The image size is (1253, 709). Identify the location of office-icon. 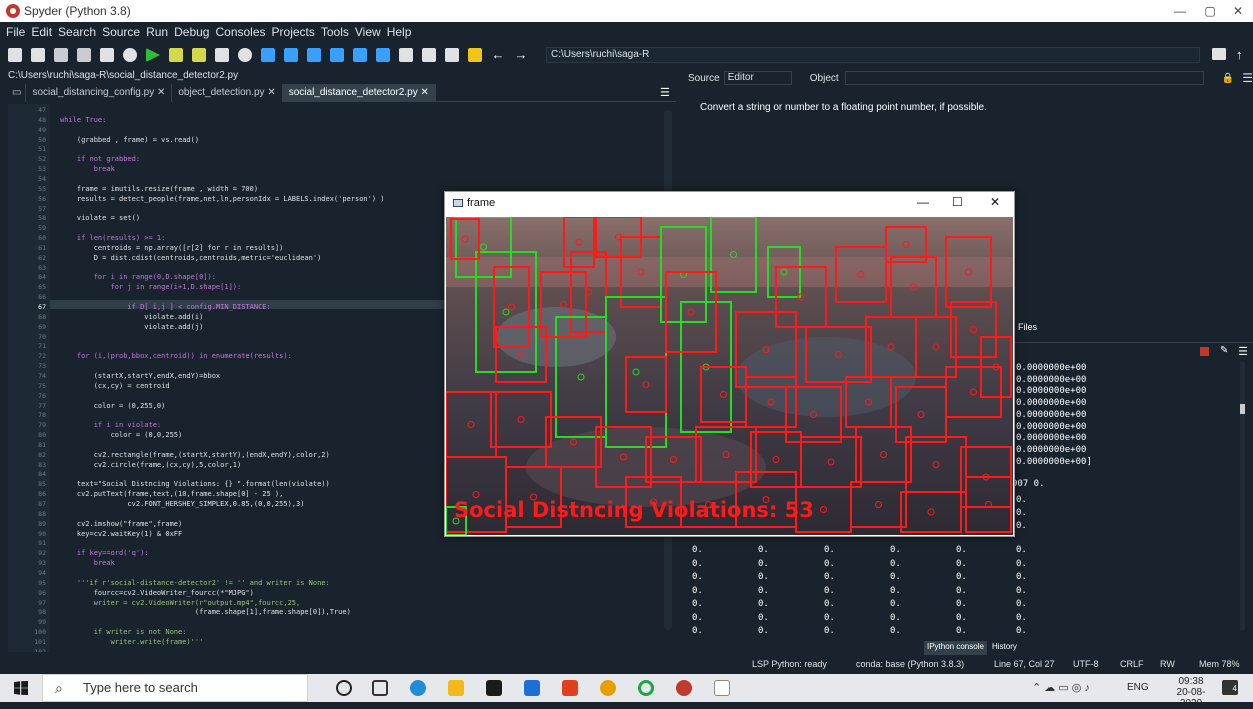
(570, 688).